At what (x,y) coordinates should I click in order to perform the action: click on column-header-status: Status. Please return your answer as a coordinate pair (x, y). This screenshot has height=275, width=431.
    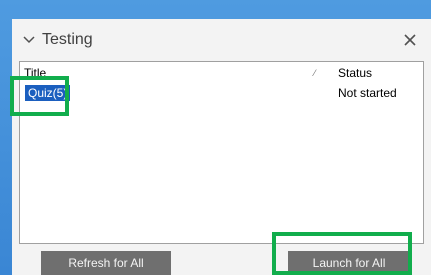
    Looking at the image, I should click on (355, 73).